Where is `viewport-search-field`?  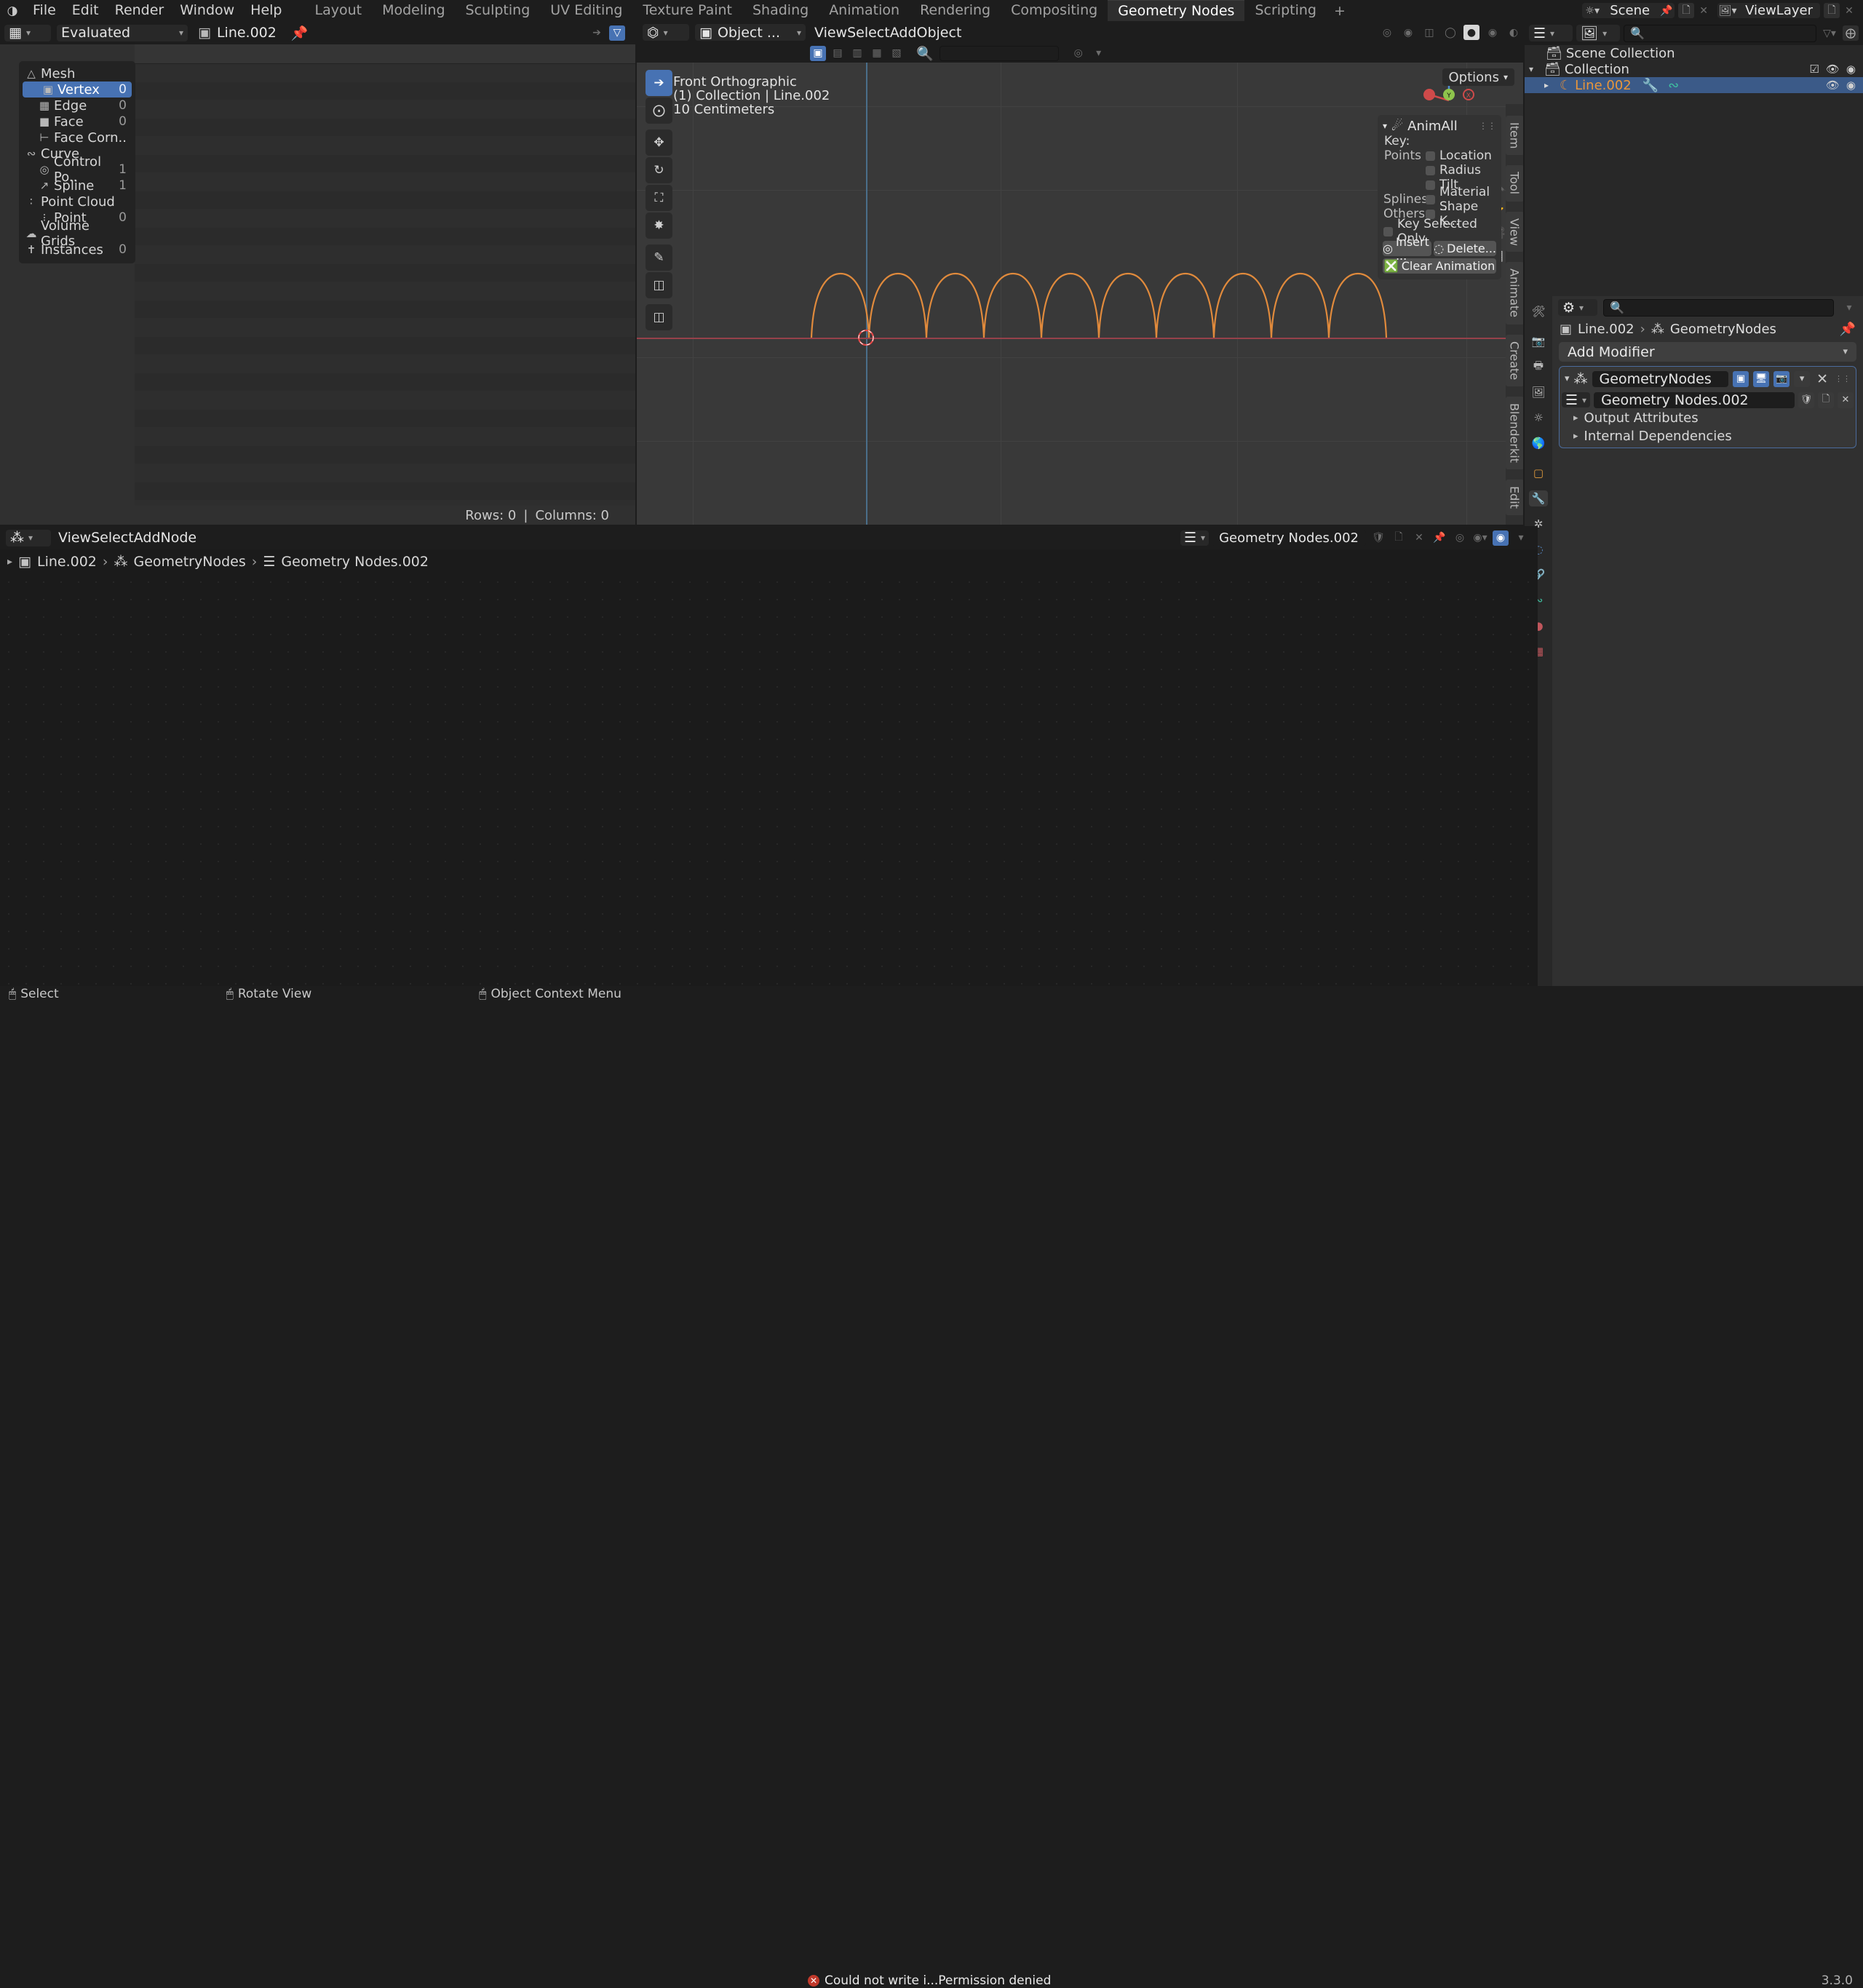
viewport-search-field is located at coordinates (999, 53).